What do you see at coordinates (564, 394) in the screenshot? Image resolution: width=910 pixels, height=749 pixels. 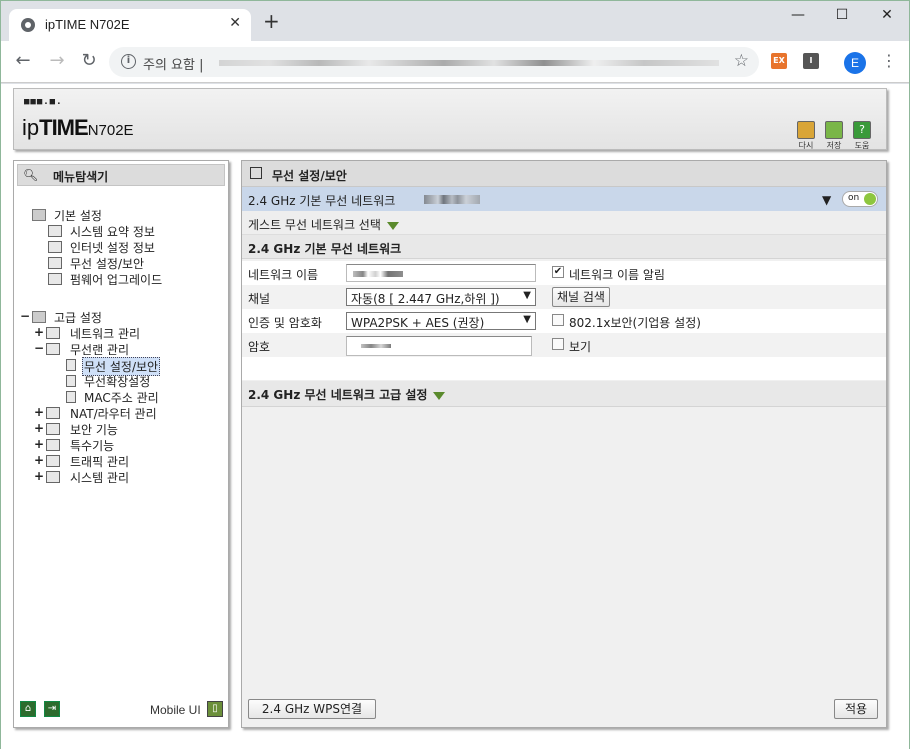 I see `advanced-settings-header: 2.4 GHz 무선 네트워크 고급 설정` at bounding box center [564, 394].